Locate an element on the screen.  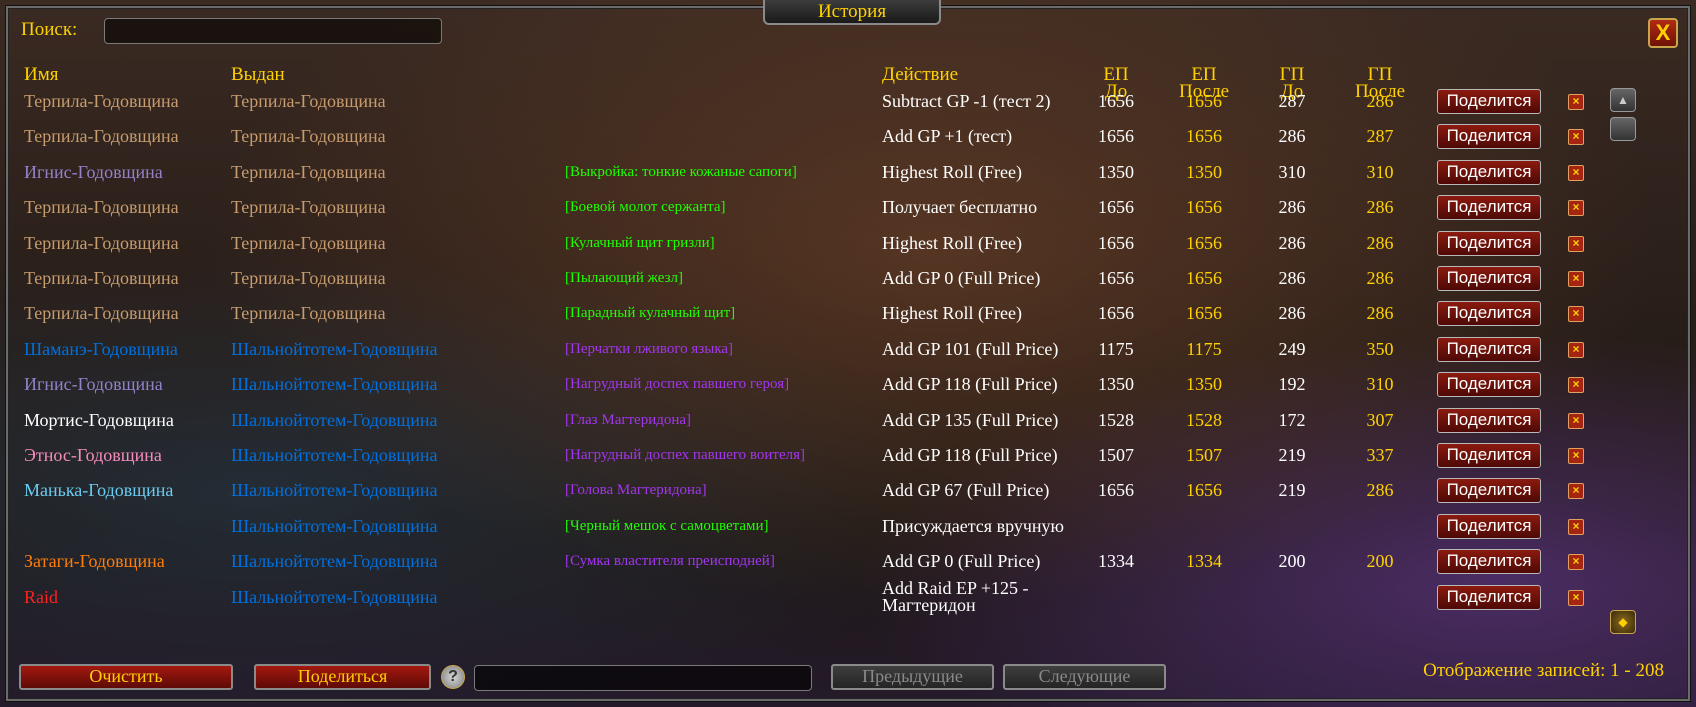
row-item-link: [Перчатки лживого языка] is located at coordinates (649, 349).